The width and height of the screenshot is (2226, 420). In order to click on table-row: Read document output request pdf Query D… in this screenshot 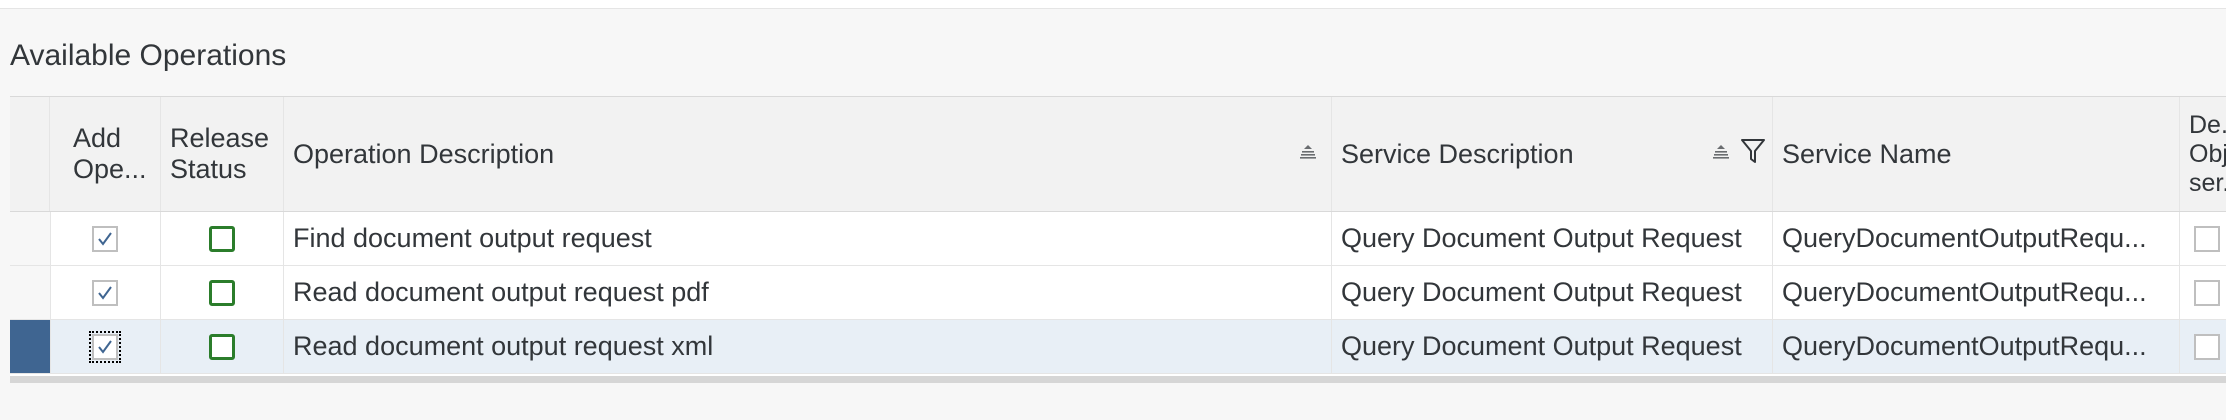, I will do `click(1118, 293)`.